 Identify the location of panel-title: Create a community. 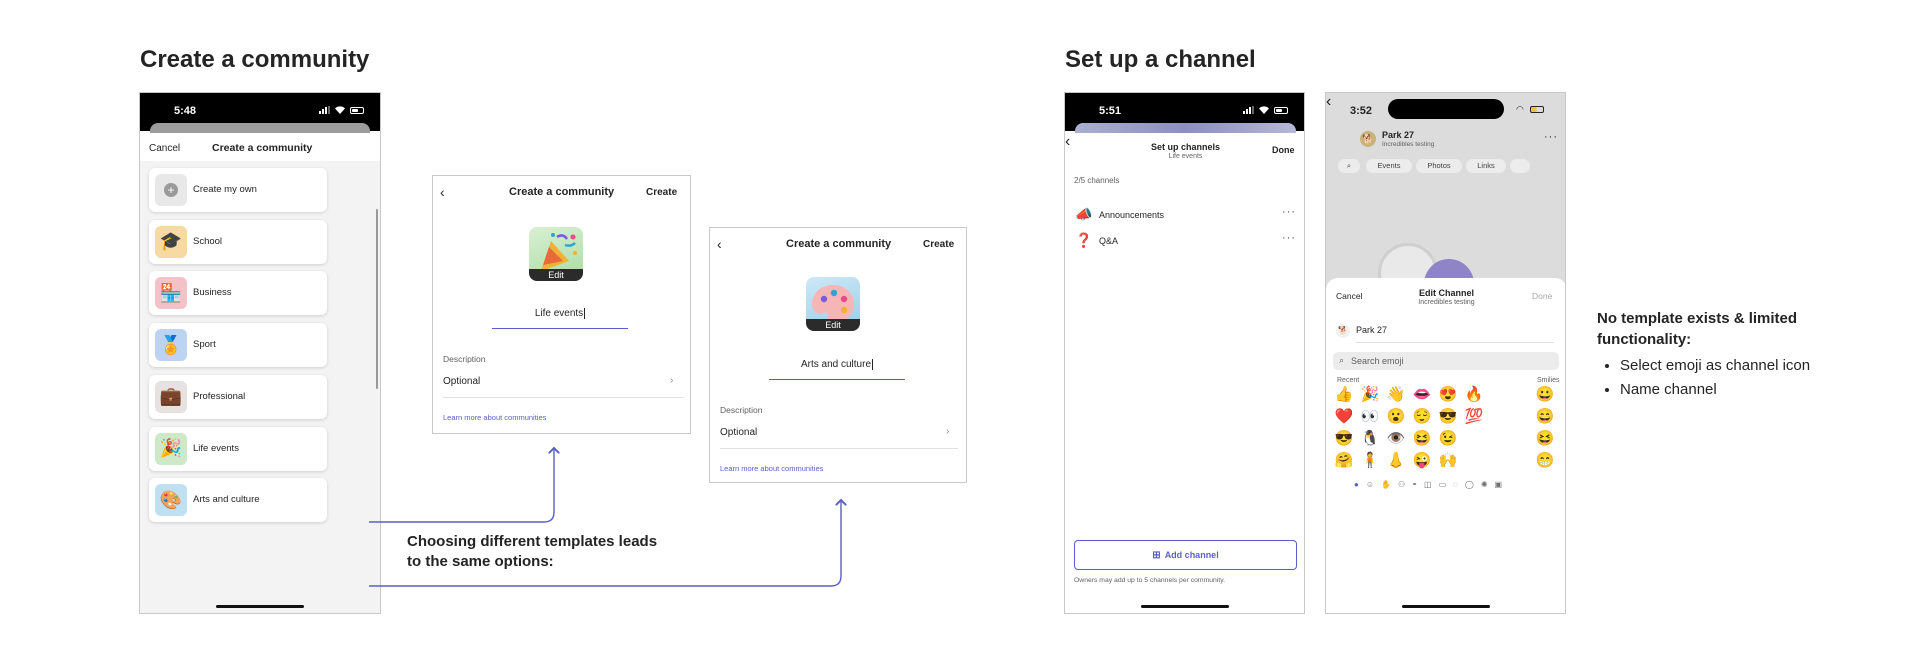
(562, 192).